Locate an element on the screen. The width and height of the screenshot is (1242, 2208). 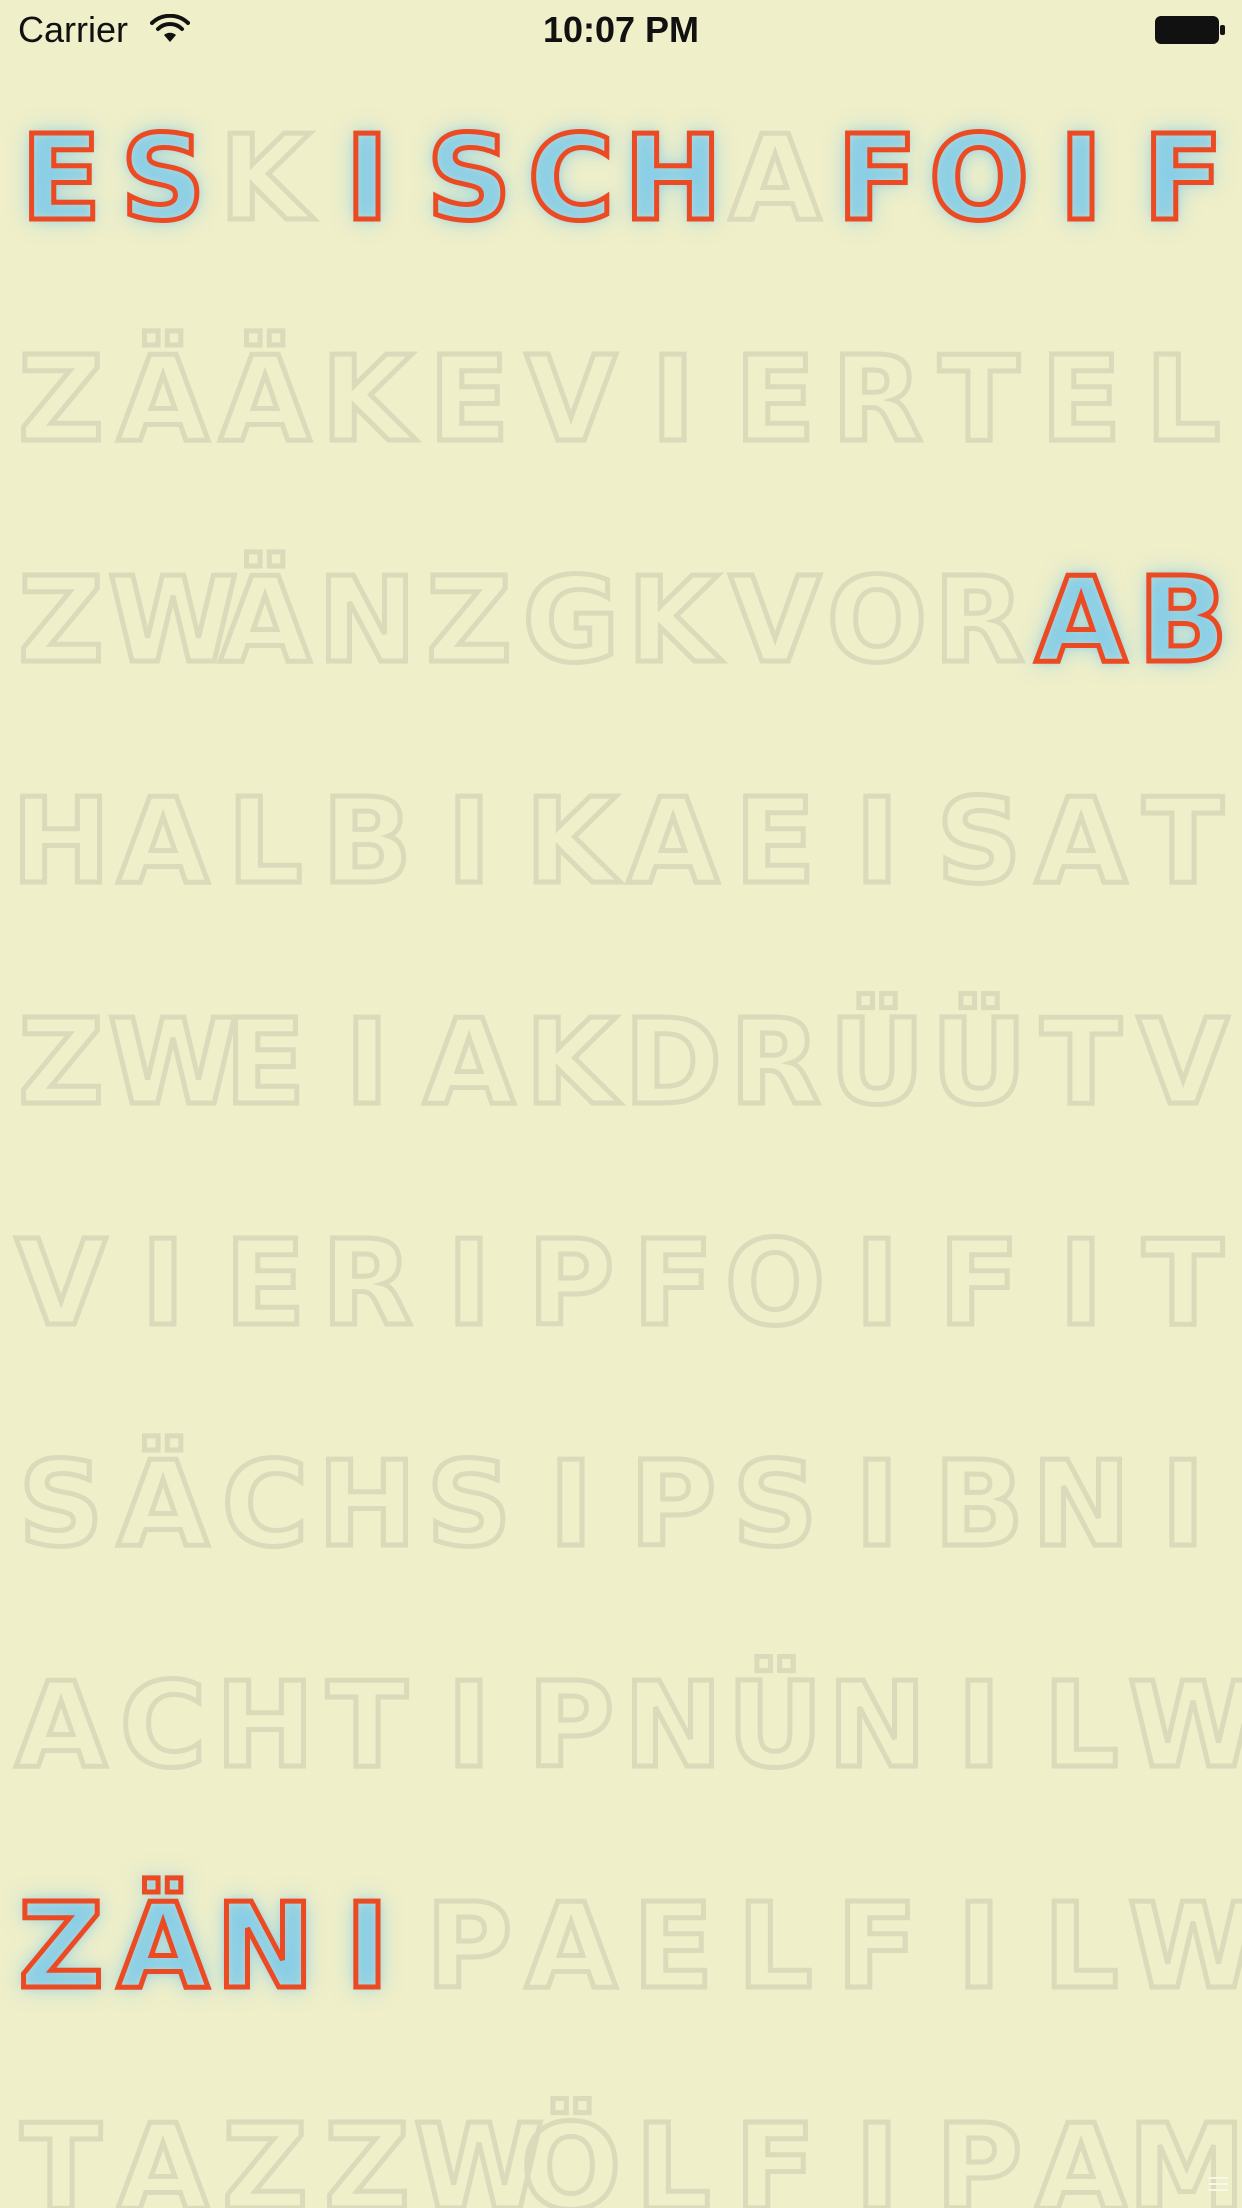
status-time: 10:07 PM is located at coordinates (621, 29).